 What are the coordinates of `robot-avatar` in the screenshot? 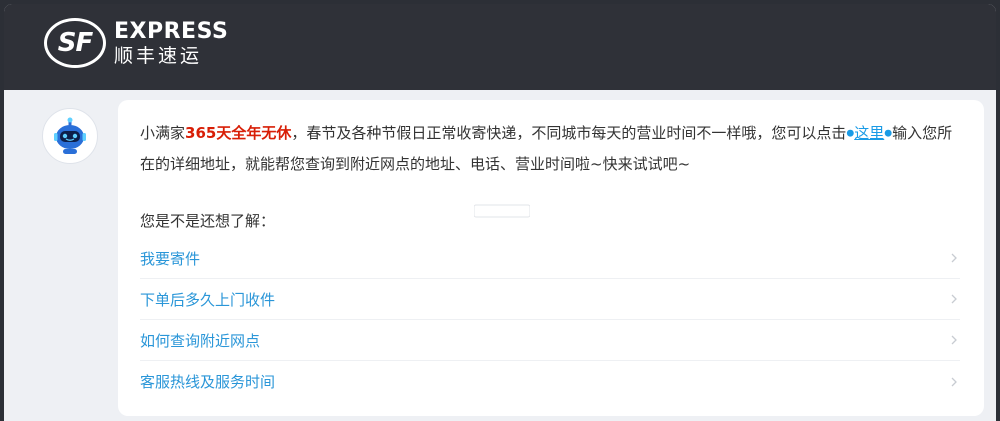 It's located at (70, 136).